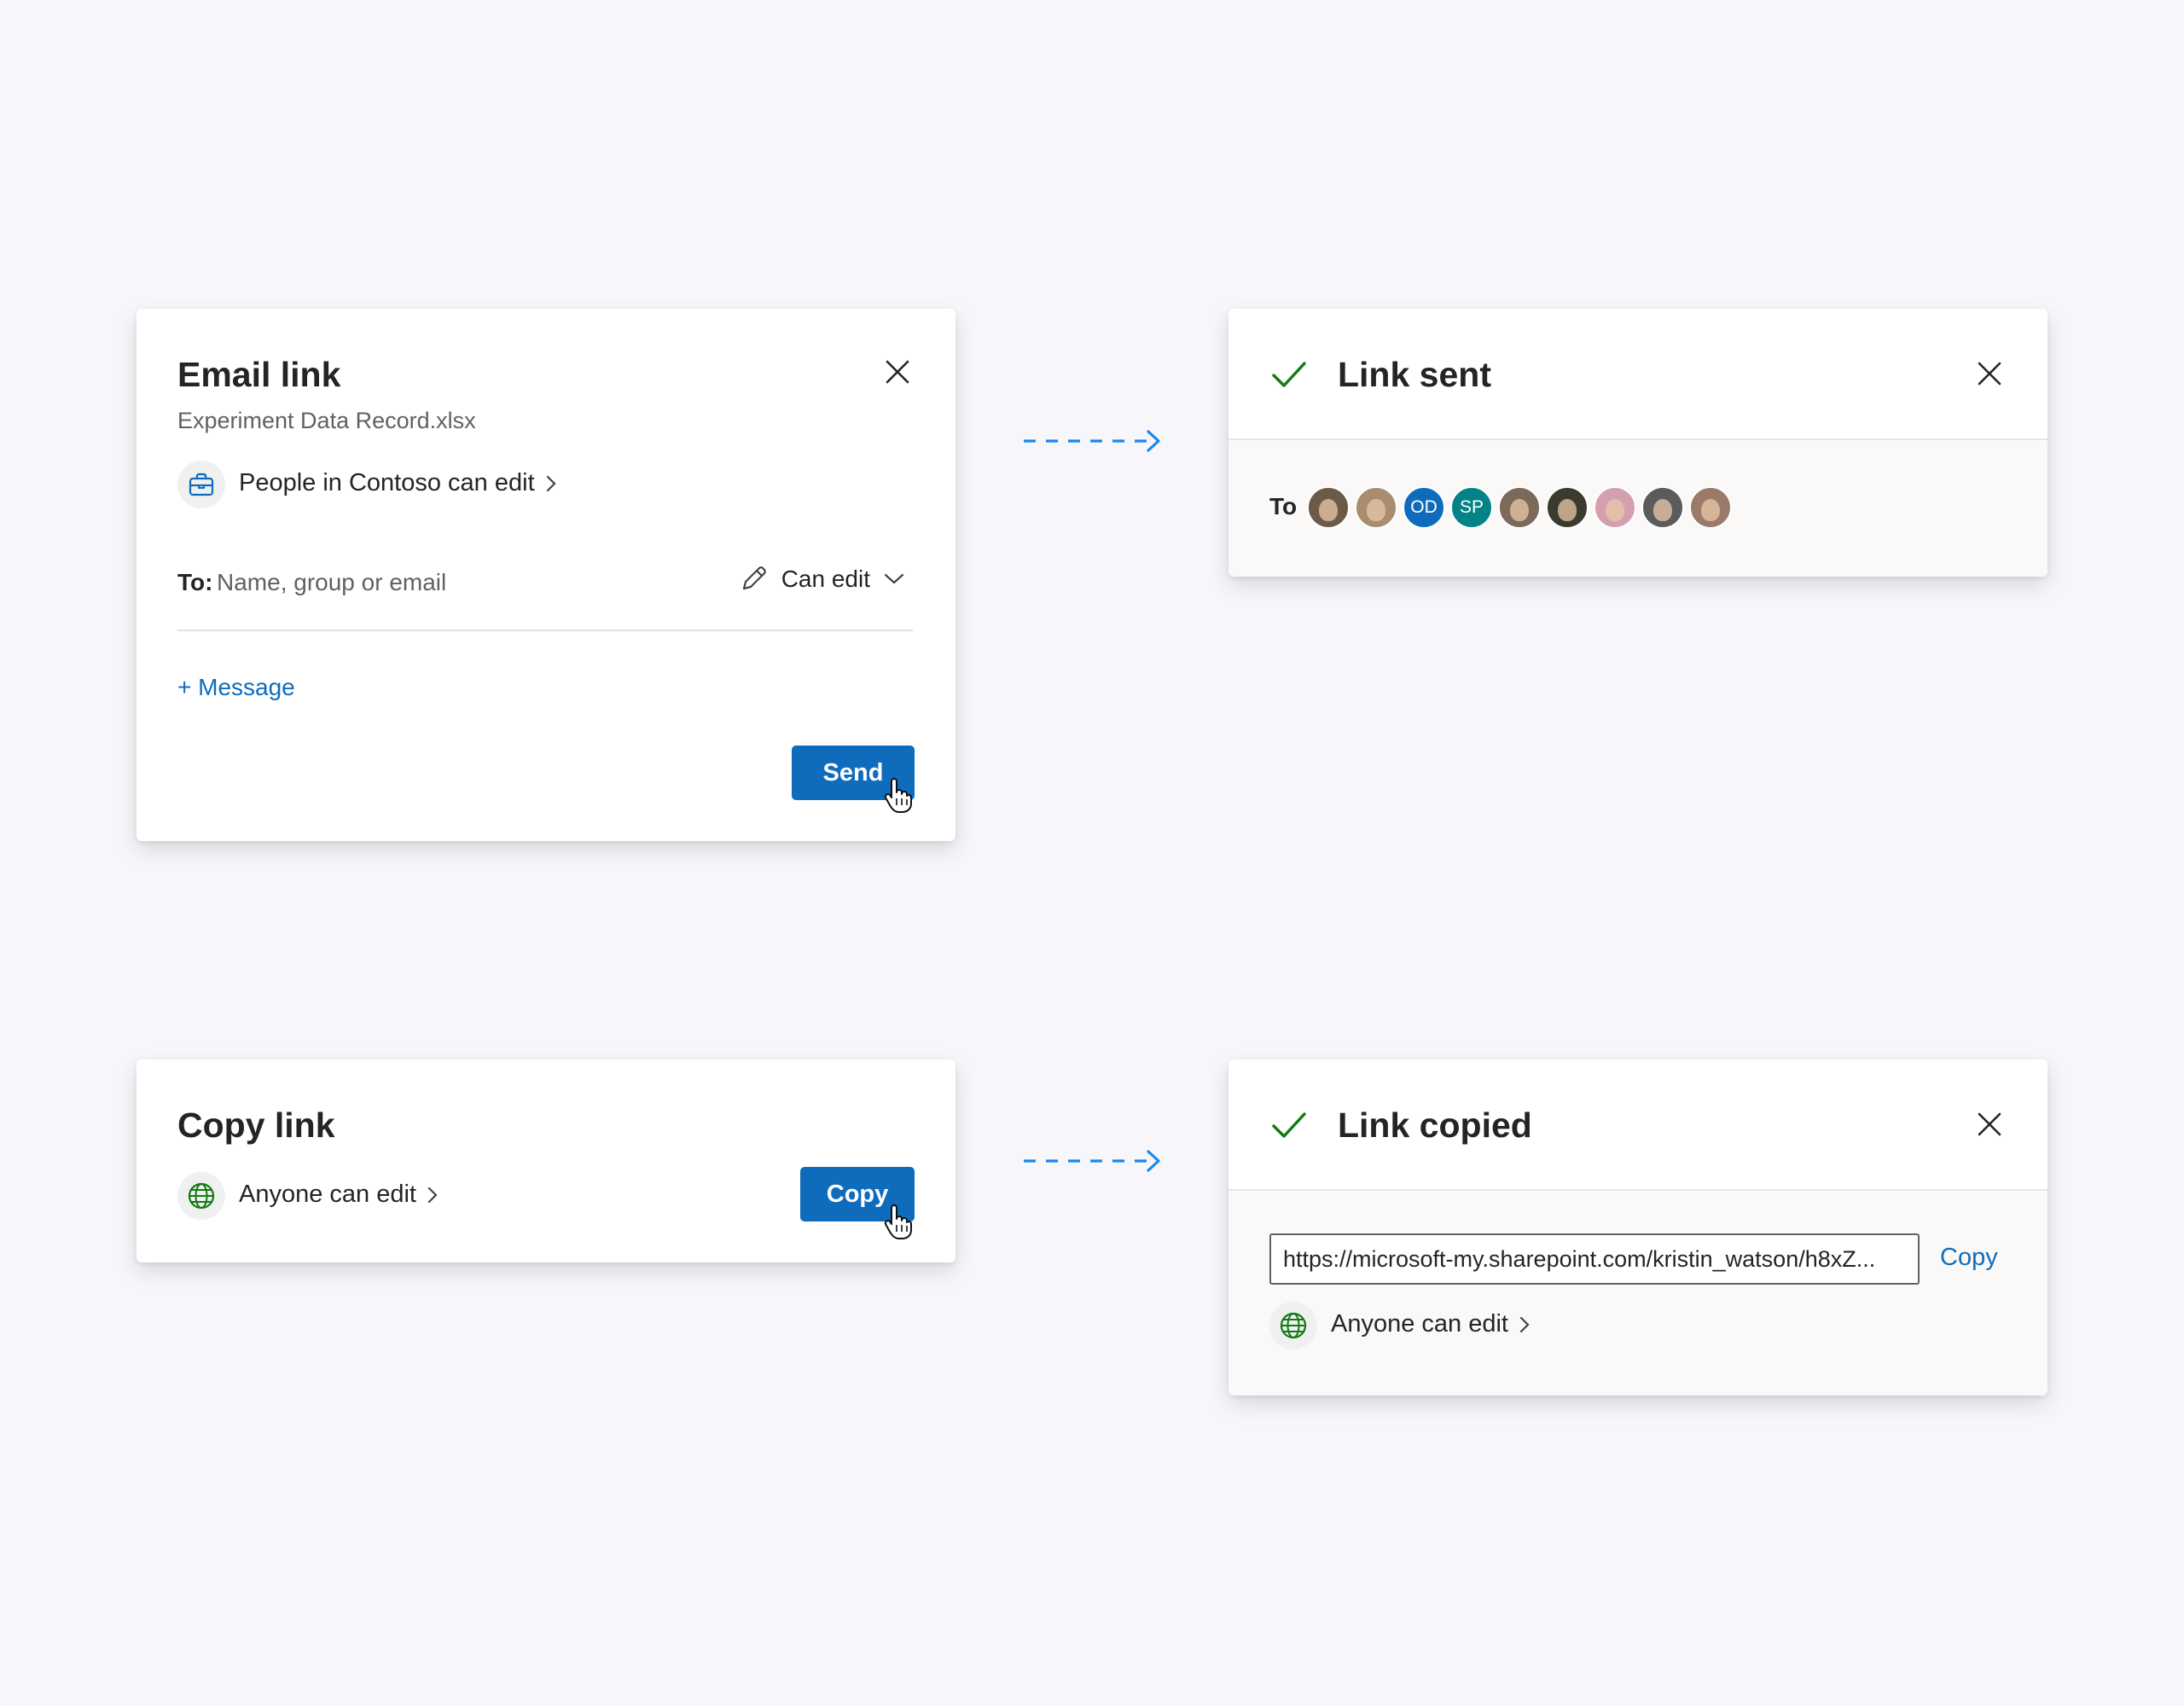 This screenshot has height=1706, width=2184. What do you see at coordinates (1420, 1324) in the screenshot?
I see `copied-link-permission-label: Anyone can edit` at bounding box center [1420, 1324].